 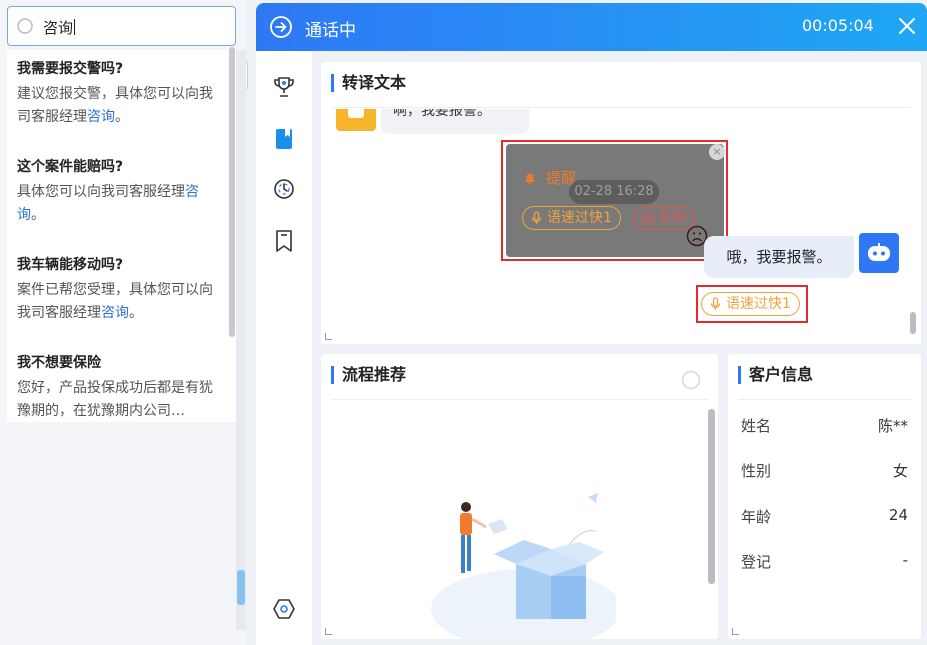 I want to click on robot-icon, so click(x=879, y=252).